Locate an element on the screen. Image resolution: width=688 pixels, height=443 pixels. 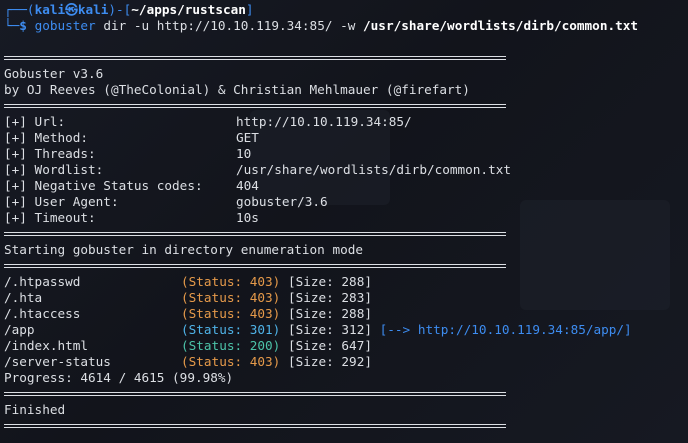
prompt-line: ┌──(kali㉿kali)-[~/apps/rustscan] is located at coordinates (346, 10).